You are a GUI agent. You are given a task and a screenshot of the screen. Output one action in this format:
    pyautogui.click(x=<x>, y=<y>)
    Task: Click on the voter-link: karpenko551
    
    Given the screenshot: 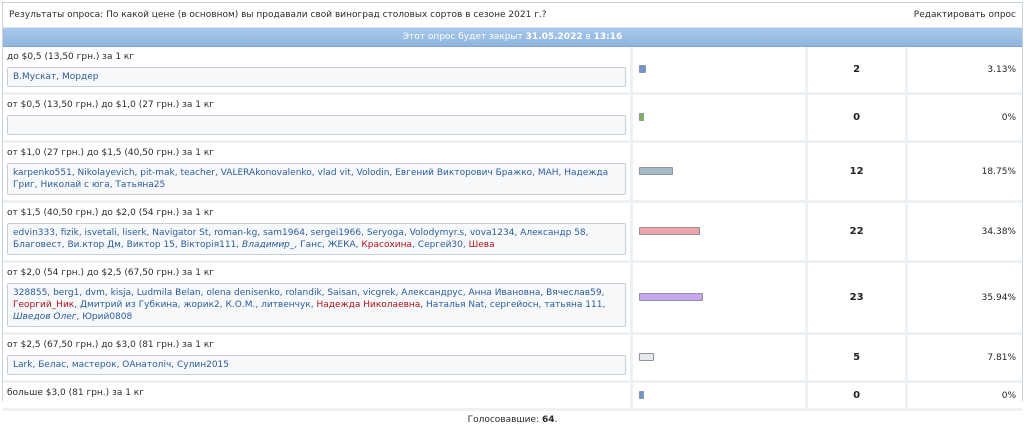 What is the action you would take?
    pyautogui.click(x=42, y=173)
    